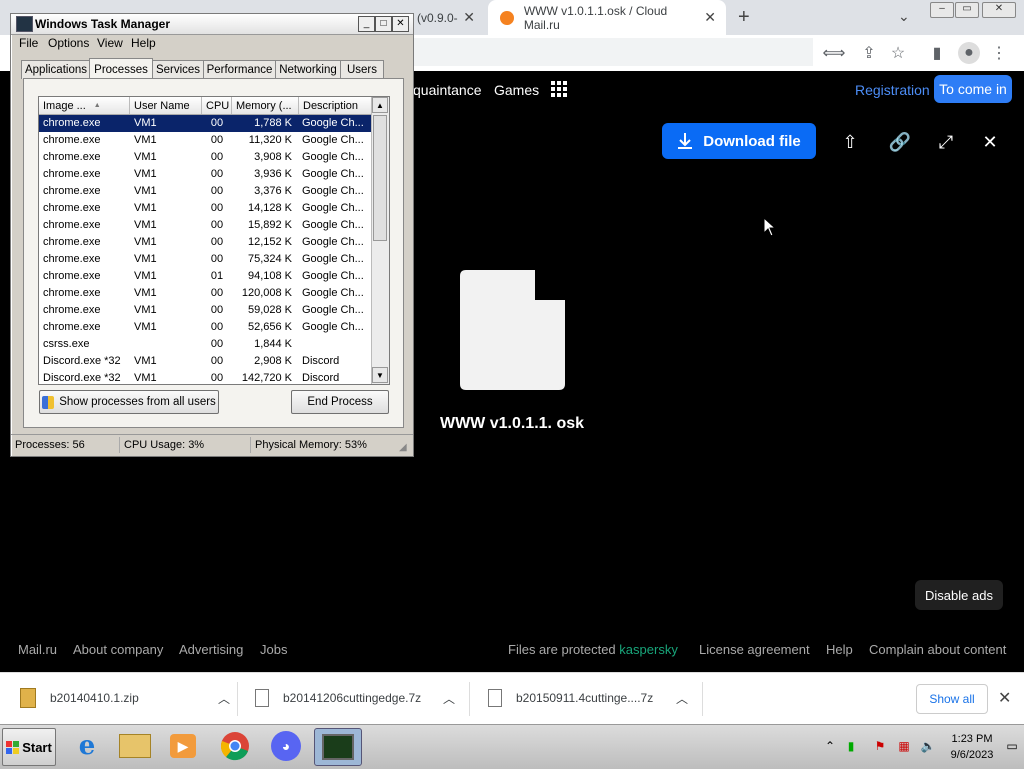 The image size is (1024, 769). I want to click on tab-performance: Performance, so click(239, 69).